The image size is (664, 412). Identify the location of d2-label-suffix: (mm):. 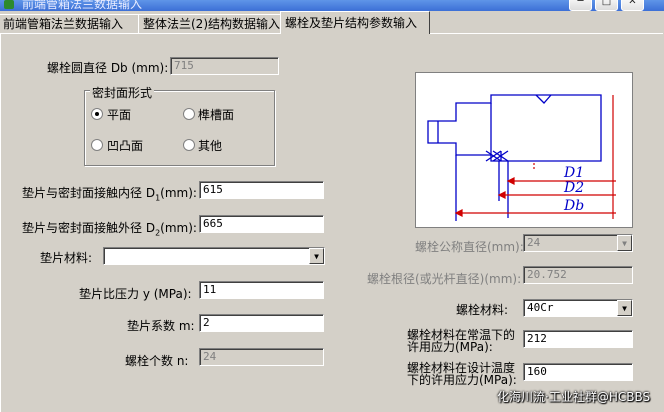
(178, 228).